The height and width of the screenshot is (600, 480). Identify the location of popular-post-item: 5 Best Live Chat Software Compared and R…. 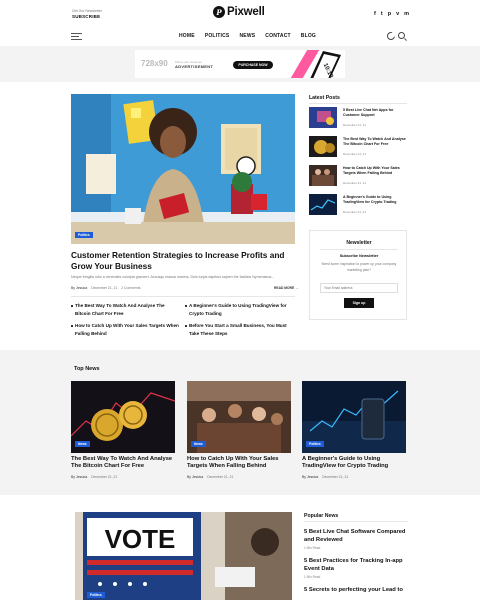
(356, 539).